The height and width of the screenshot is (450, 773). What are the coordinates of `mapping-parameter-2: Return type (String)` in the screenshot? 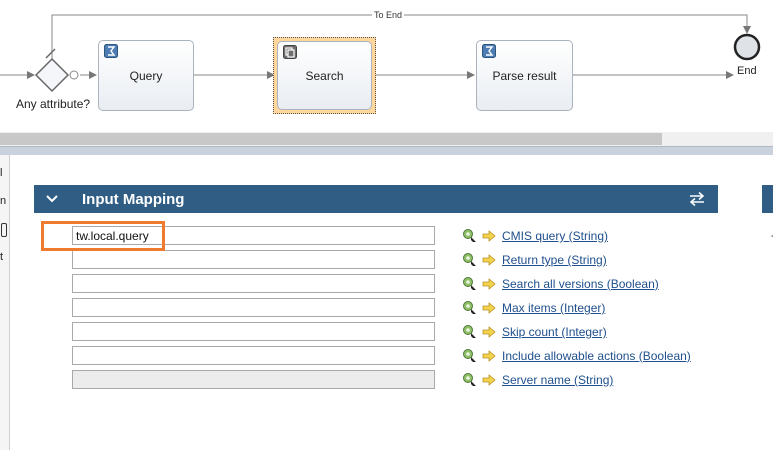 It's located at (534, 260).